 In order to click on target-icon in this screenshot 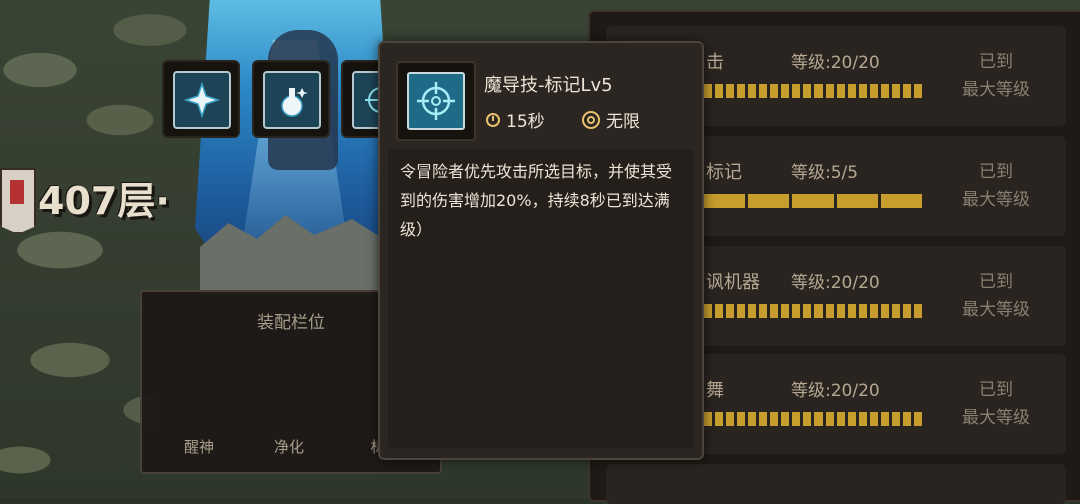, I will do `click(591, 119)`.